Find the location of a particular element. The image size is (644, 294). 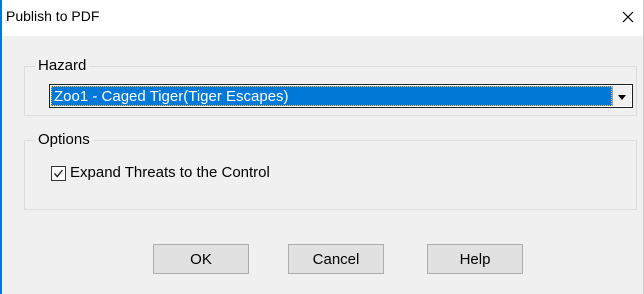

chevron-down-icon is located at coordinates (622, 96).